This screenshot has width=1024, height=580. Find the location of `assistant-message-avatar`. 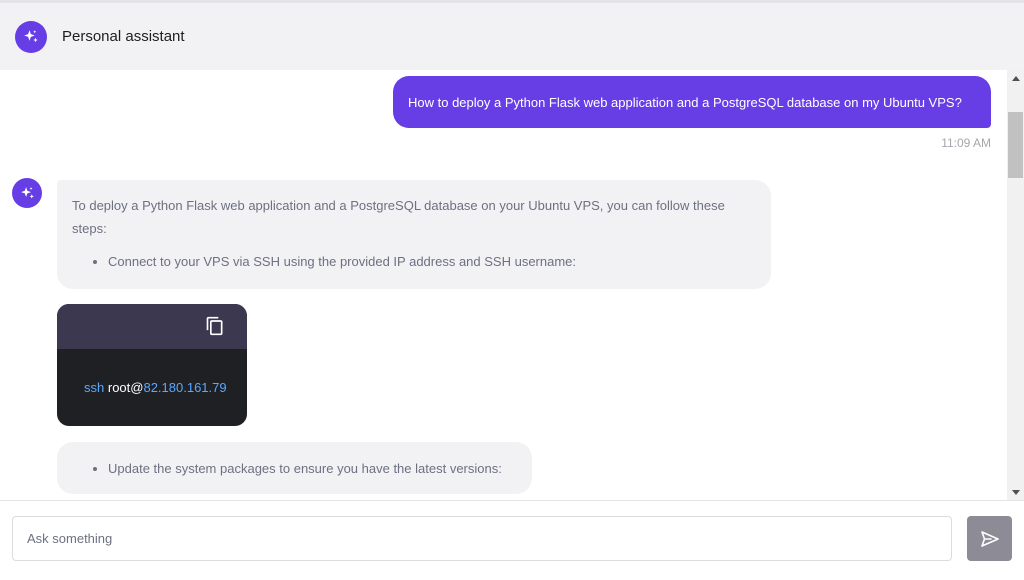

assistant-message-avatar is located at coordinates (27, 193).